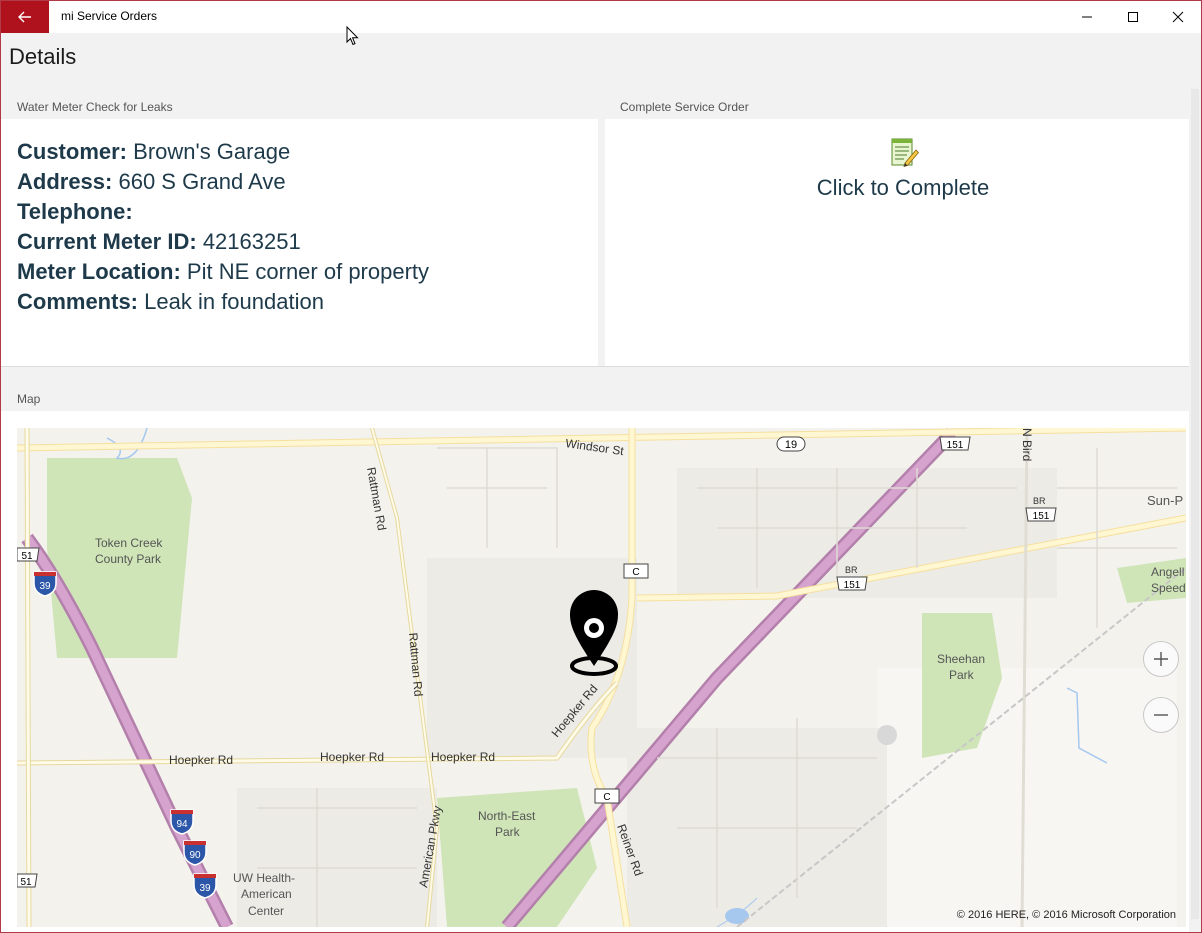 The image size is (1202, 933). Describe the element at coordinates (1167, 572) in the screenshot. I see `angell-label: Angell` at that location.